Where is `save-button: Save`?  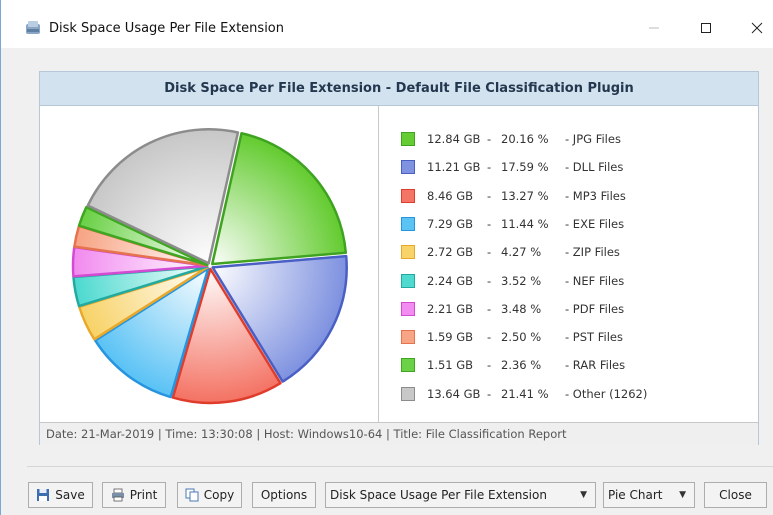
save-button: Save is located at coordinates (60, 495).